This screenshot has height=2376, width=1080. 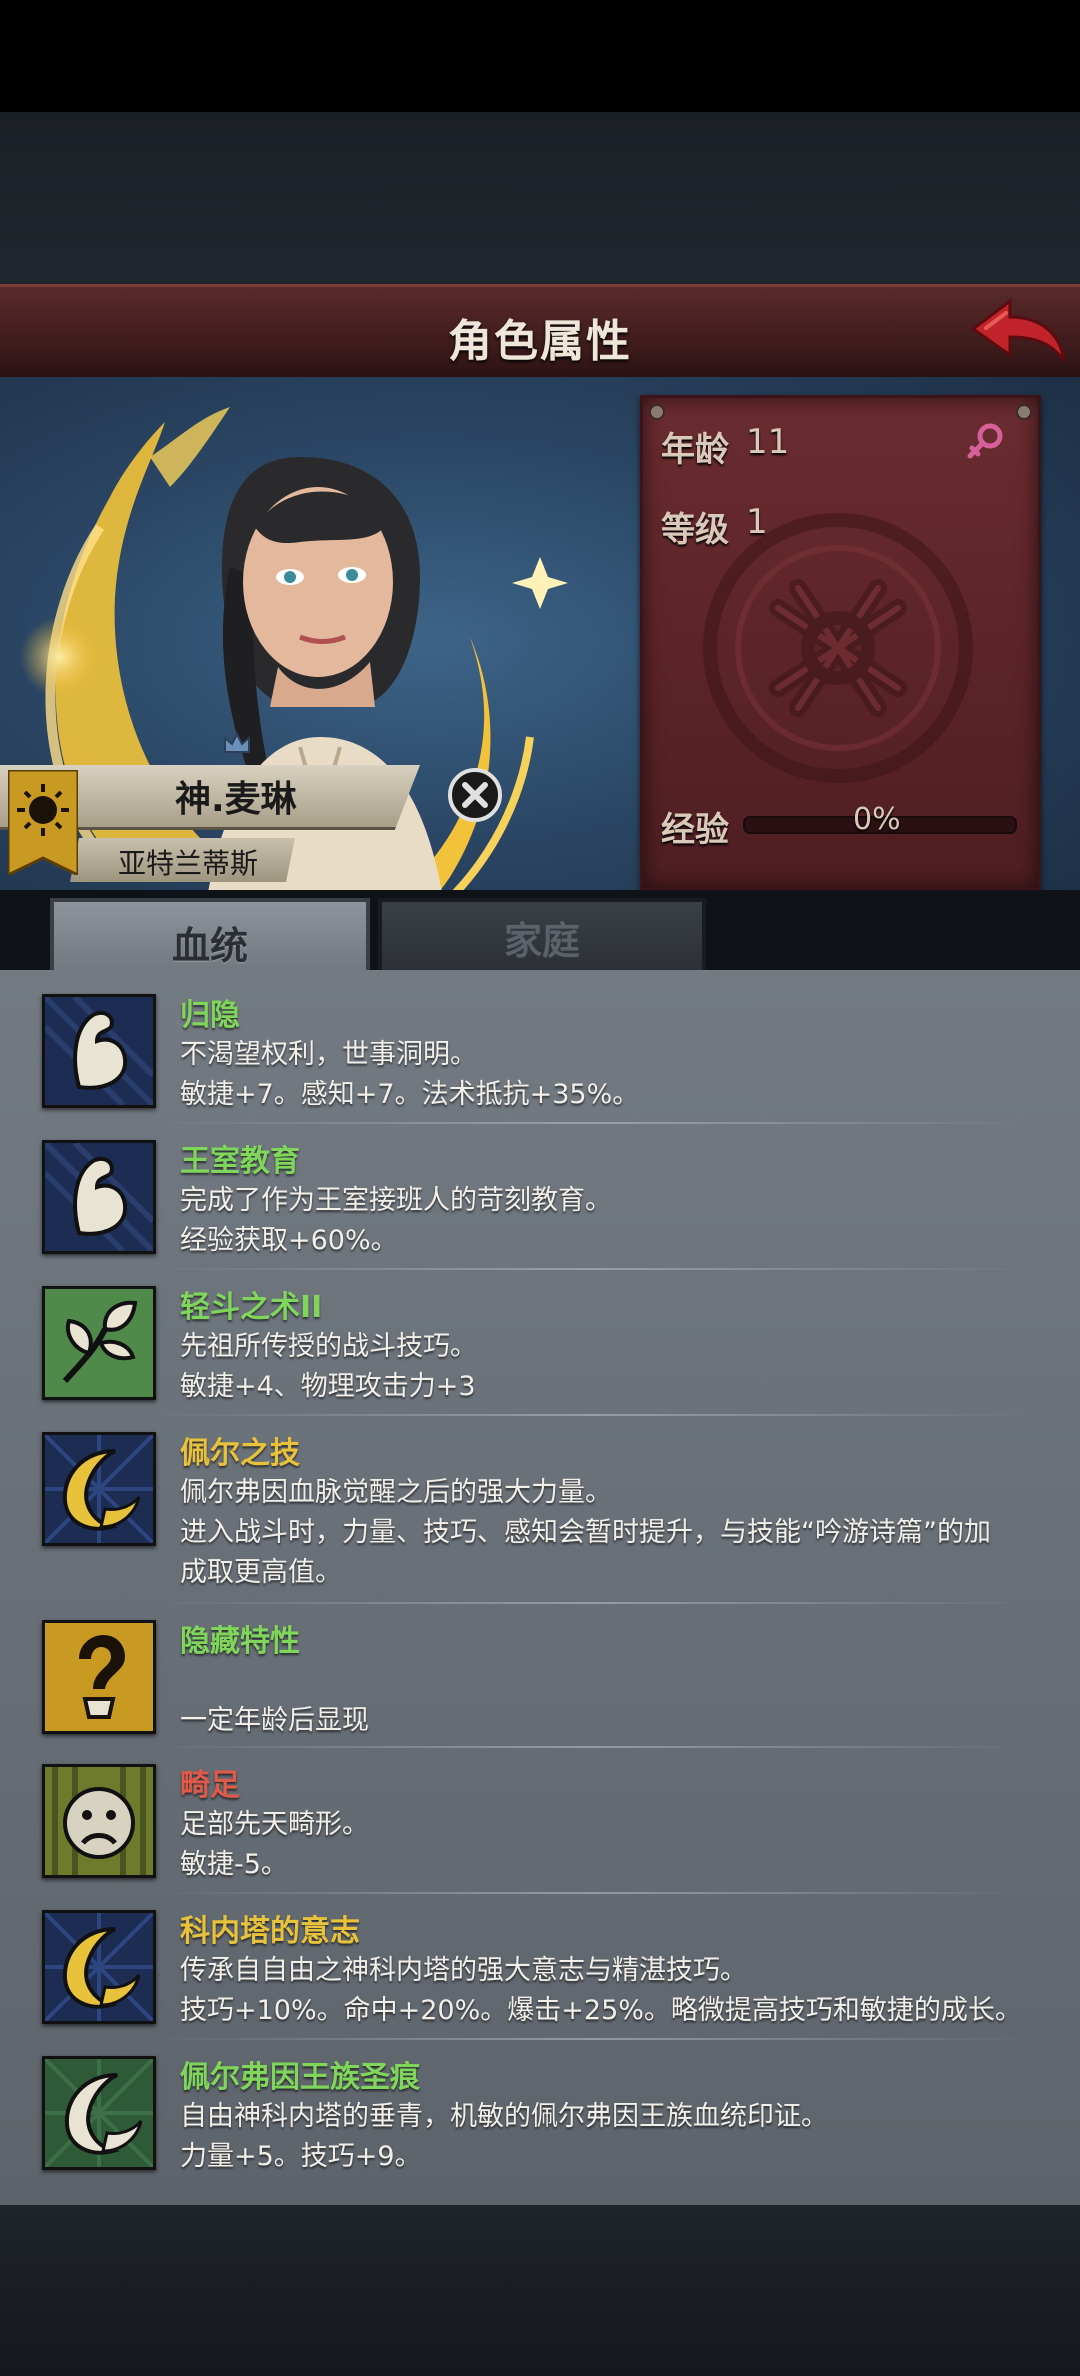 I want to click on sun-crest-icon, so click(x=43, y=822).